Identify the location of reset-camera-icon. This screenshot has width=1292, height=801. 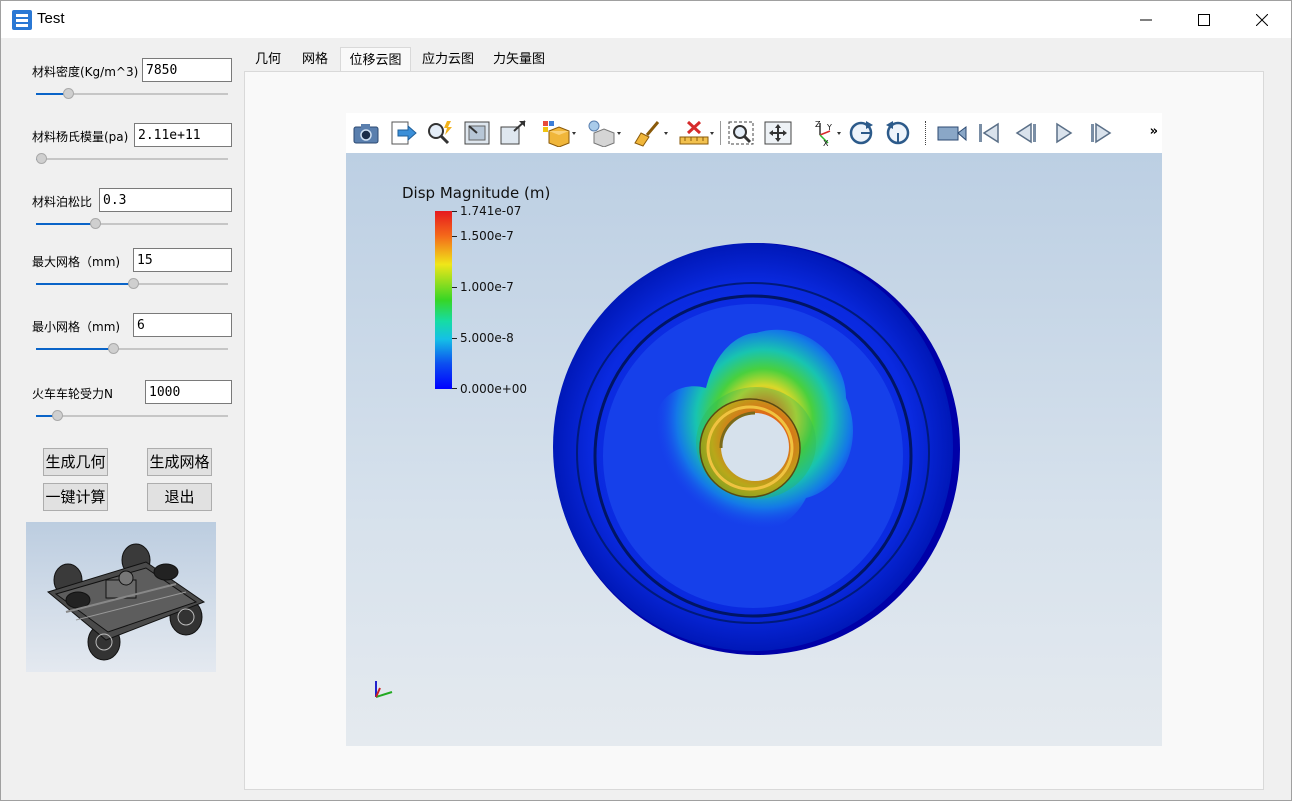
(477, 133).